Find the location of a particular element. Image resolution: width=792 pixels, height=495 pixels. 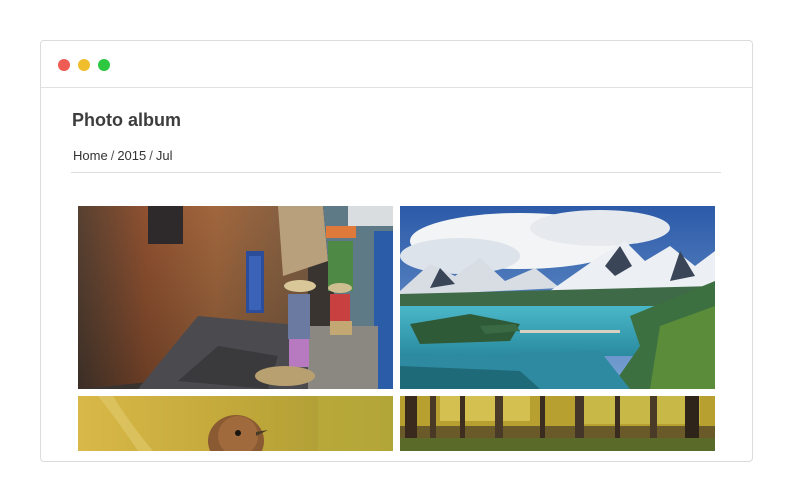

street-scene-photo is located at coordinates (235, 297).